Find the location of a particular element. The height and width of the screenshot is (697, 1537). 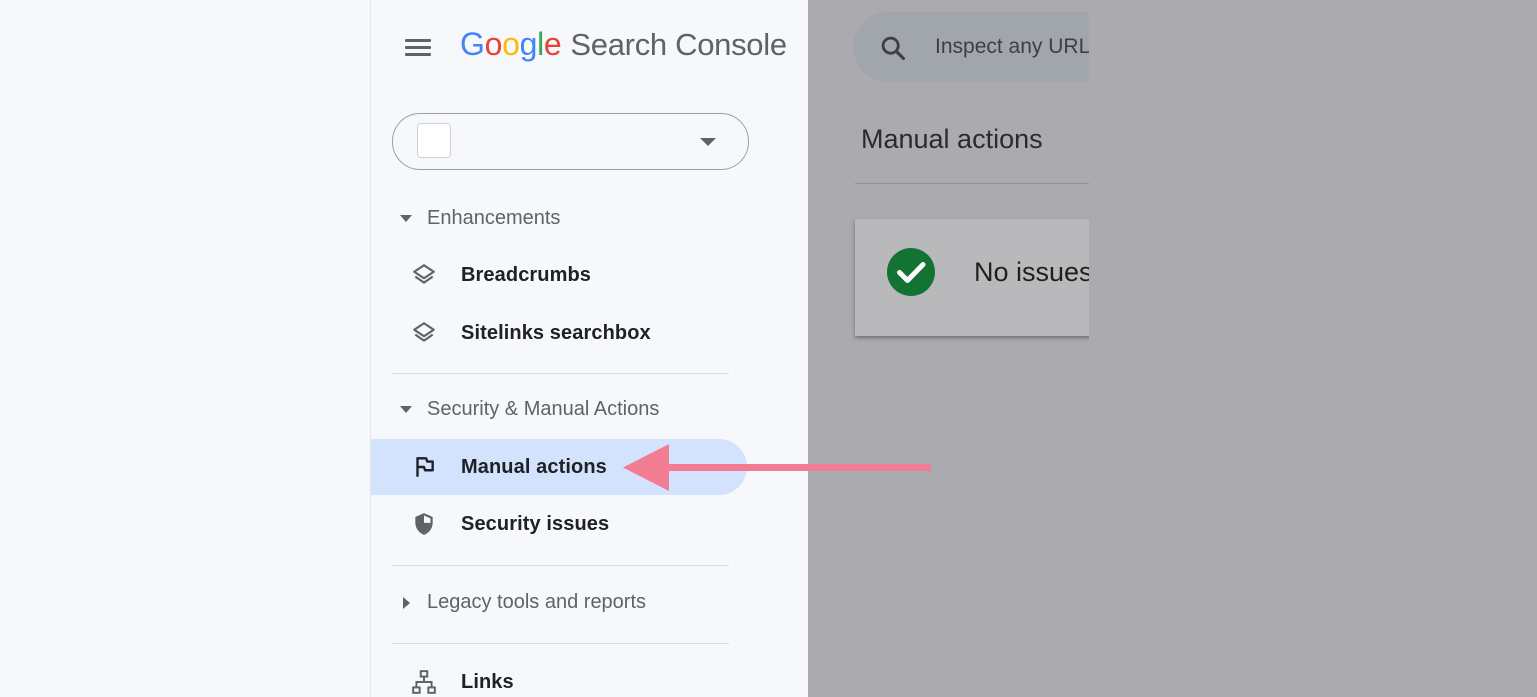

title-divider is located at coordinates (972, 183).